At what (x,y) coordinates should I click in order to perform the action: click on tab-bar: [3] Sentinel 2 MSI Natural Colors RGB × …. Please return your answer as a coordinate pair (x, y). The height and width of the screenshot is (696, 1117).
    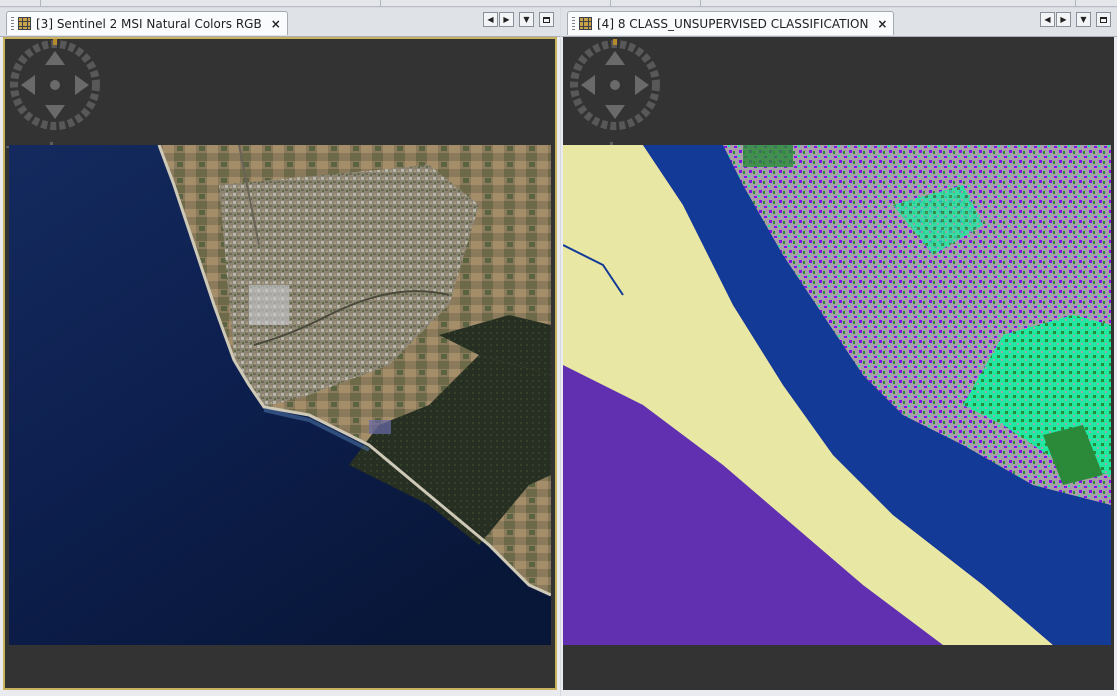
    Looking at the image, I should click on (280, 22).